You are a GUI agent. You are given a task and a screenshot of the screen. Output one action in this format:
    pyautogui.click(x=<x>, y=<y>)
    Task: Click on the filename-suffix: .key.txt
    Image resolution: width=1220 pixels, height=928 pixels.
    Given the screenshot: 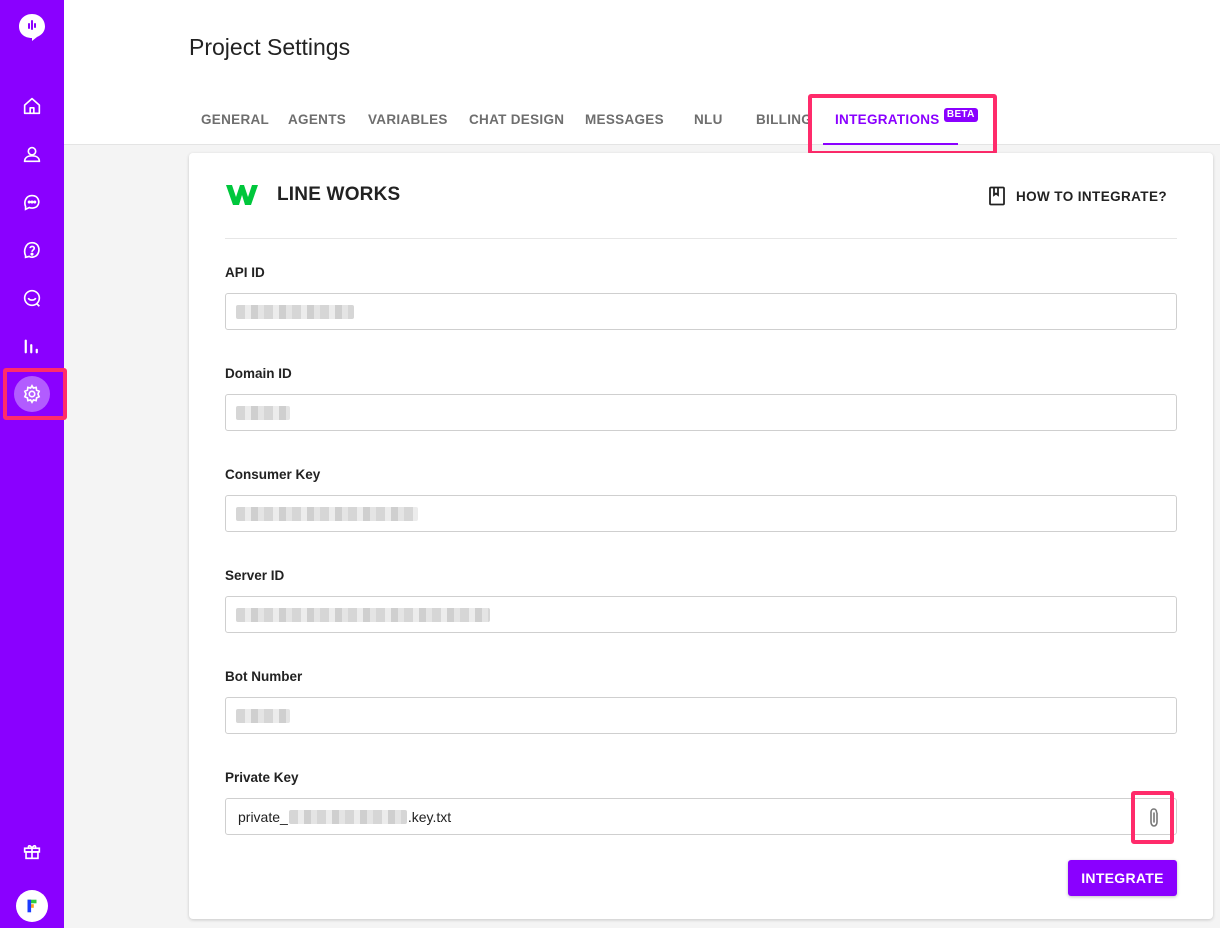 What is the action you would take?
    pyautogui.click(x=429, y=817)
    